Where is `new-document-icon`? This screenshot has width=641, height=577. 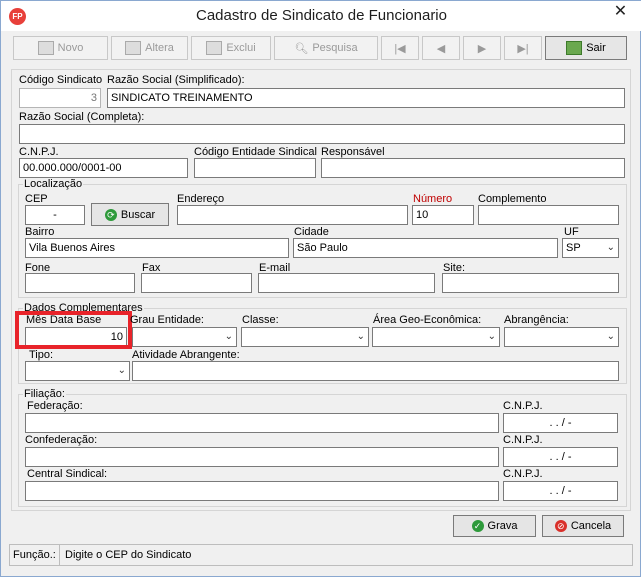
new-document-icon is located at coordinates (45, 48).